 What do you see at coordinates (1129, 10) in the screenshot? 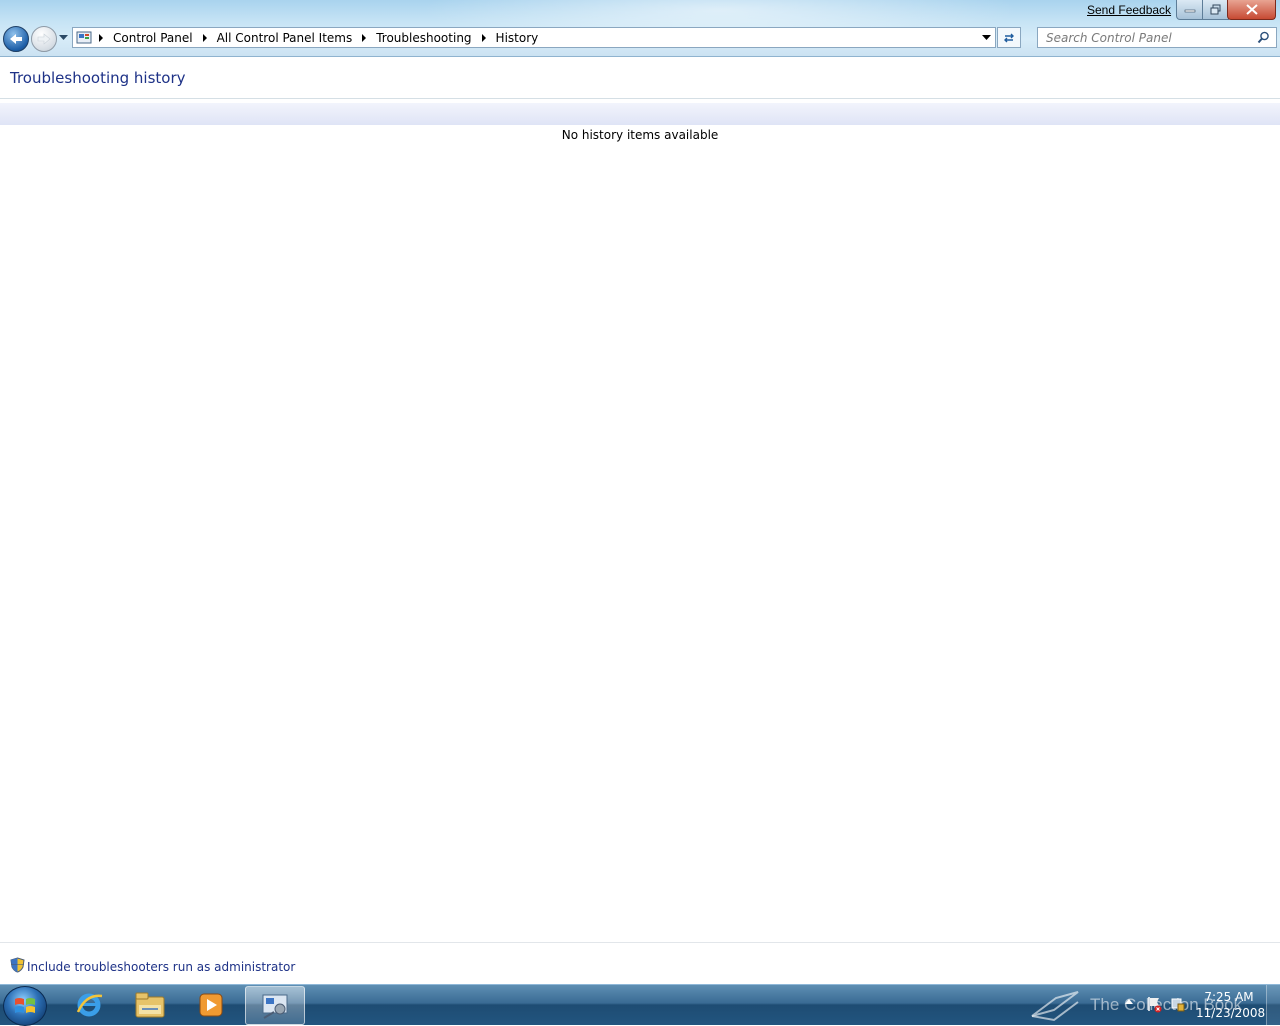
I see `send-feedback-link: Send Feedback` at bounding box center [1129, 10].